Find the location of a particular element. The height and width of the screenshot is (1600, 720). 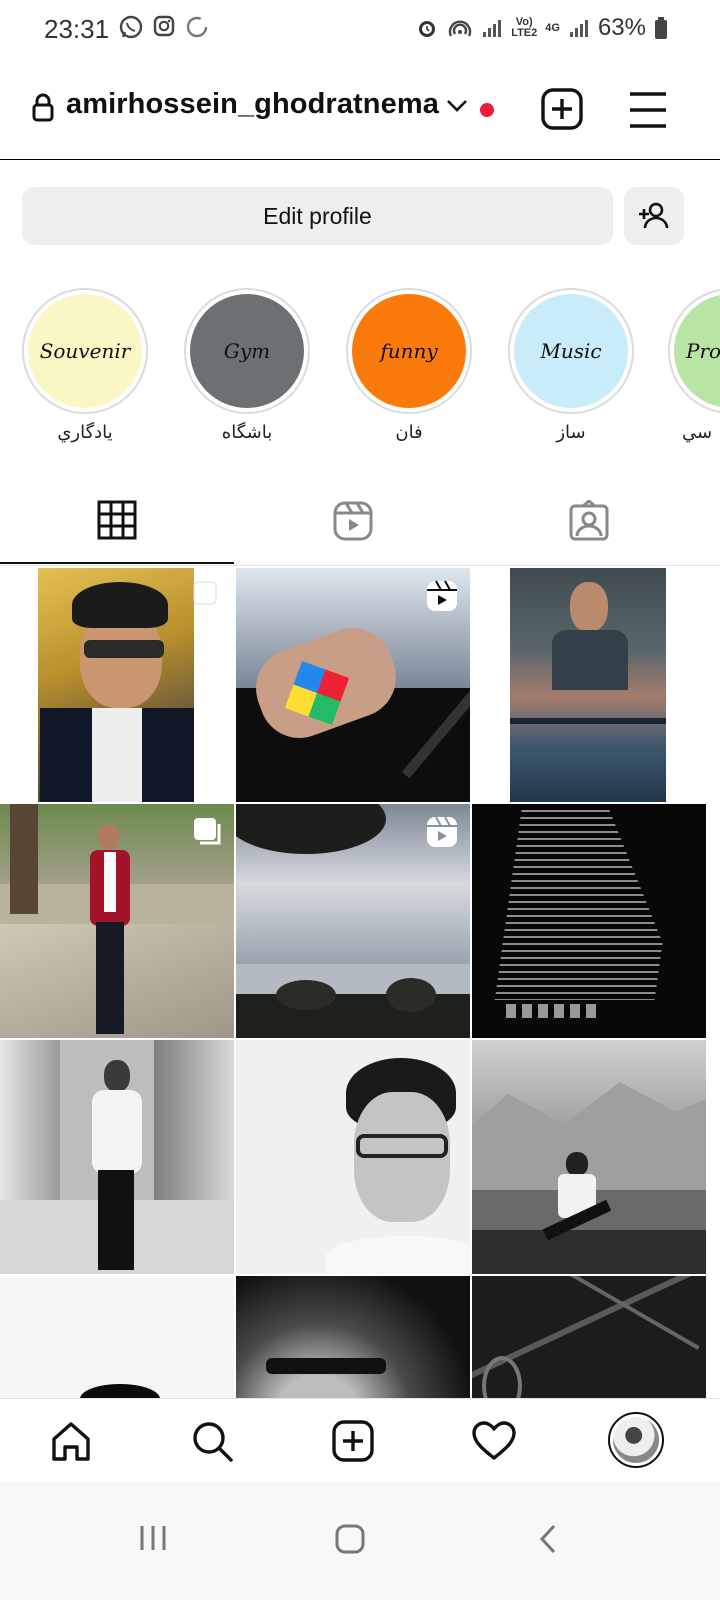

highlight-item: Gym باشگاه is located at coordinates (247, 365).